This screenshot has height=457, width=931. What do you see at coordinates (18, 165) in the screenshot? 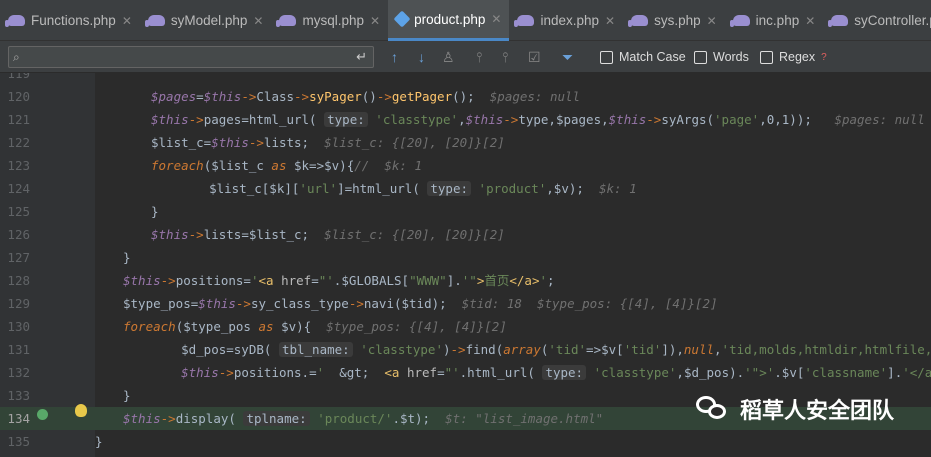
I see `line-number: 123` at bounding box center [18, 165].